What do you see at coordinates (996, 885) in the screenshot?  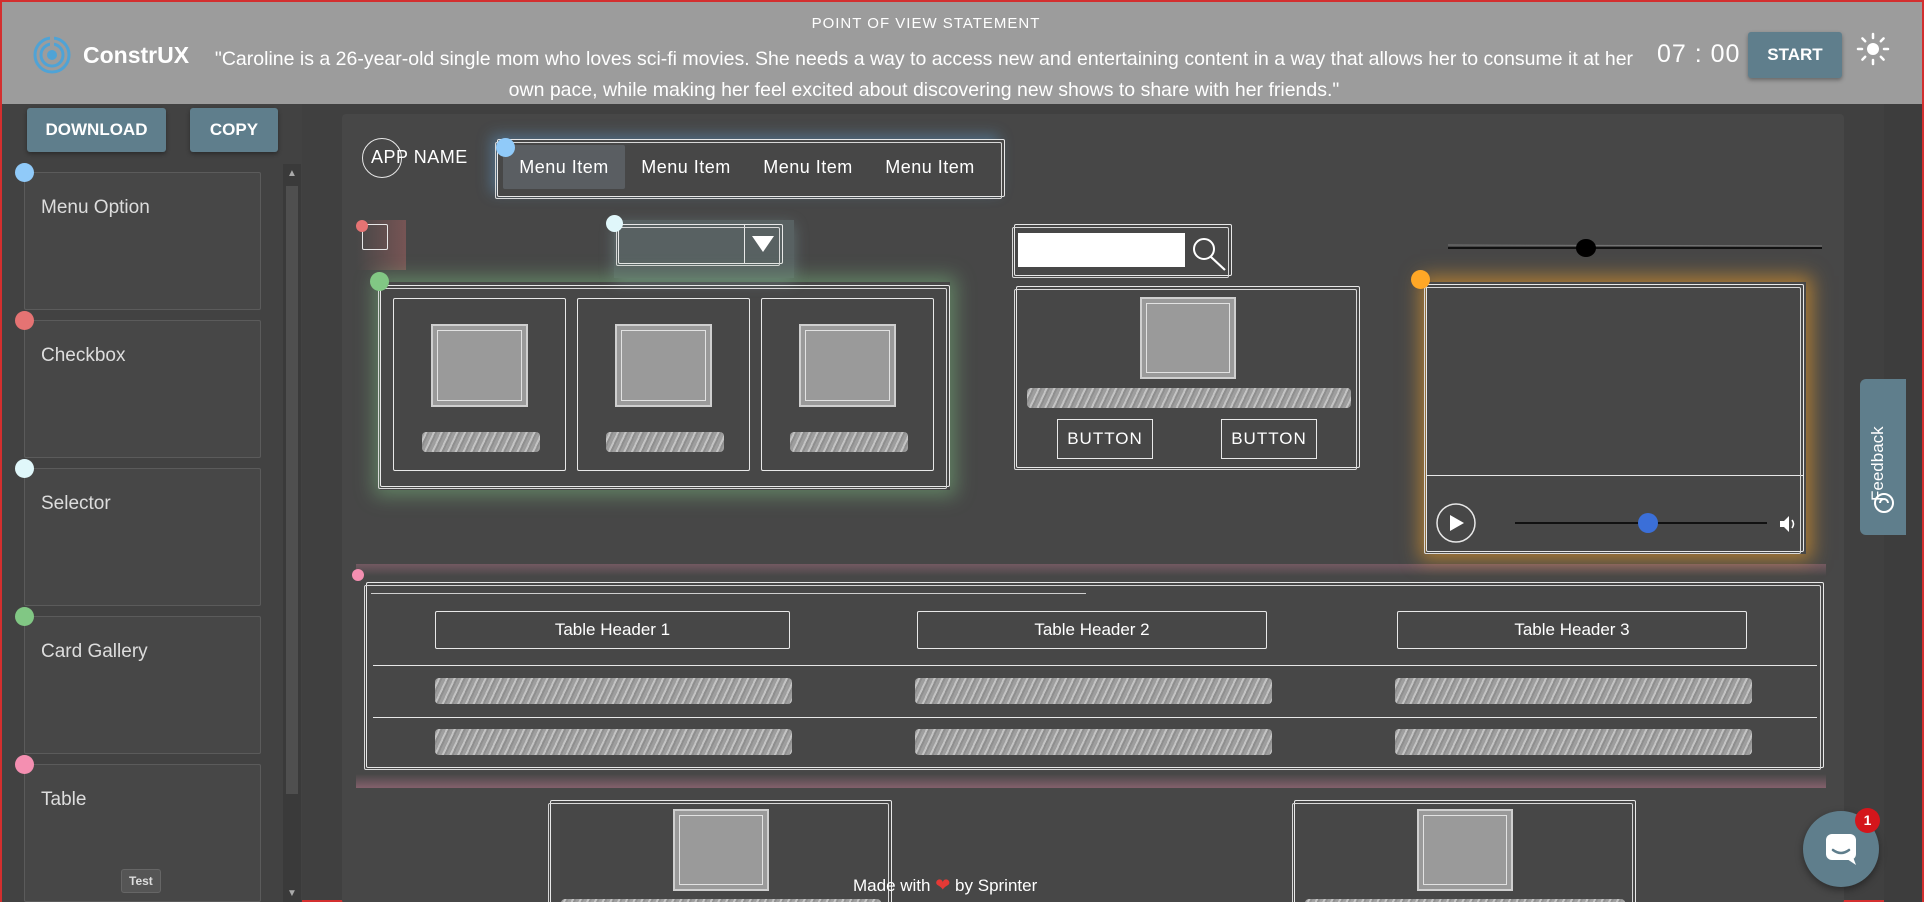 I see `by-sprinter-text: by Sprinter` at bounding box center [996, 885].